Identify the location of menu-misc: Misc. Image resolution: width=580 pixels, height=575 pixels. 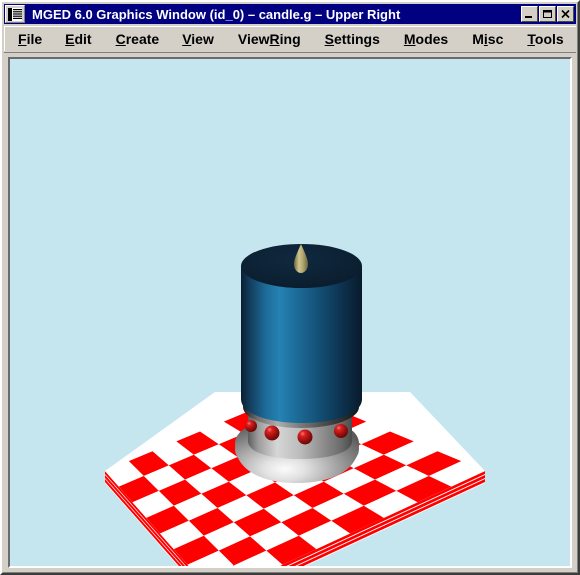
(487, 39).